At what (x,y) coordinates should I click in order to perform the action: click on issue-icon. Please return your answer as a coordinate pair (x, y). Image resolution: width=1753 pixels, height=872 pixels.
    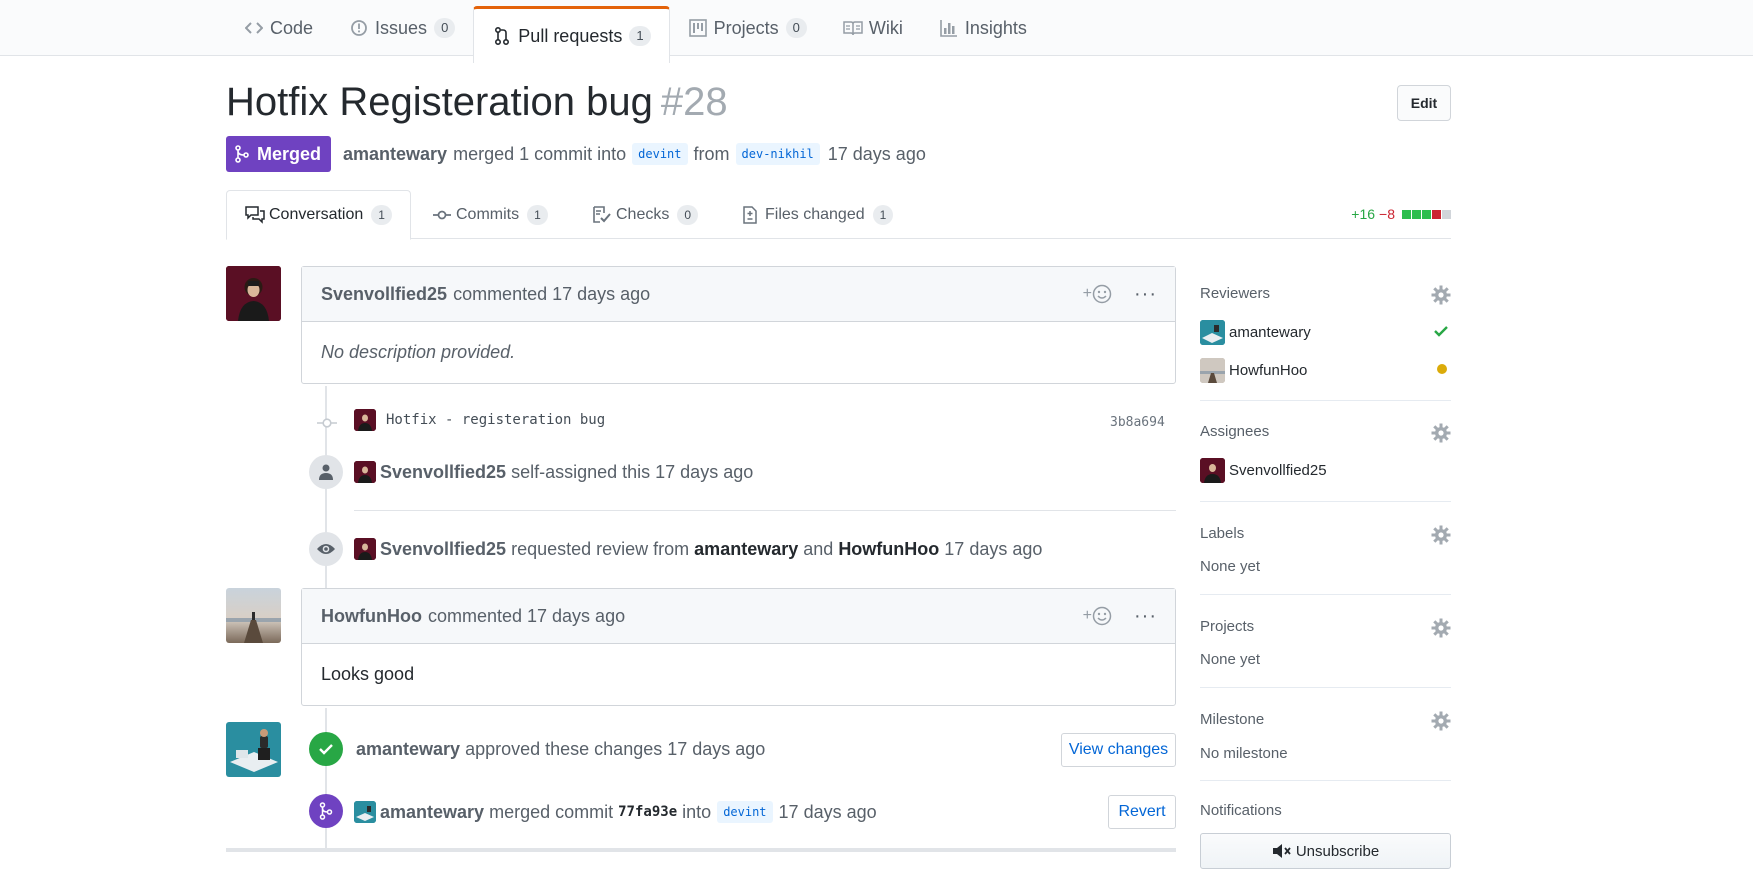
    Looking at the image, I should click on (359, 28).